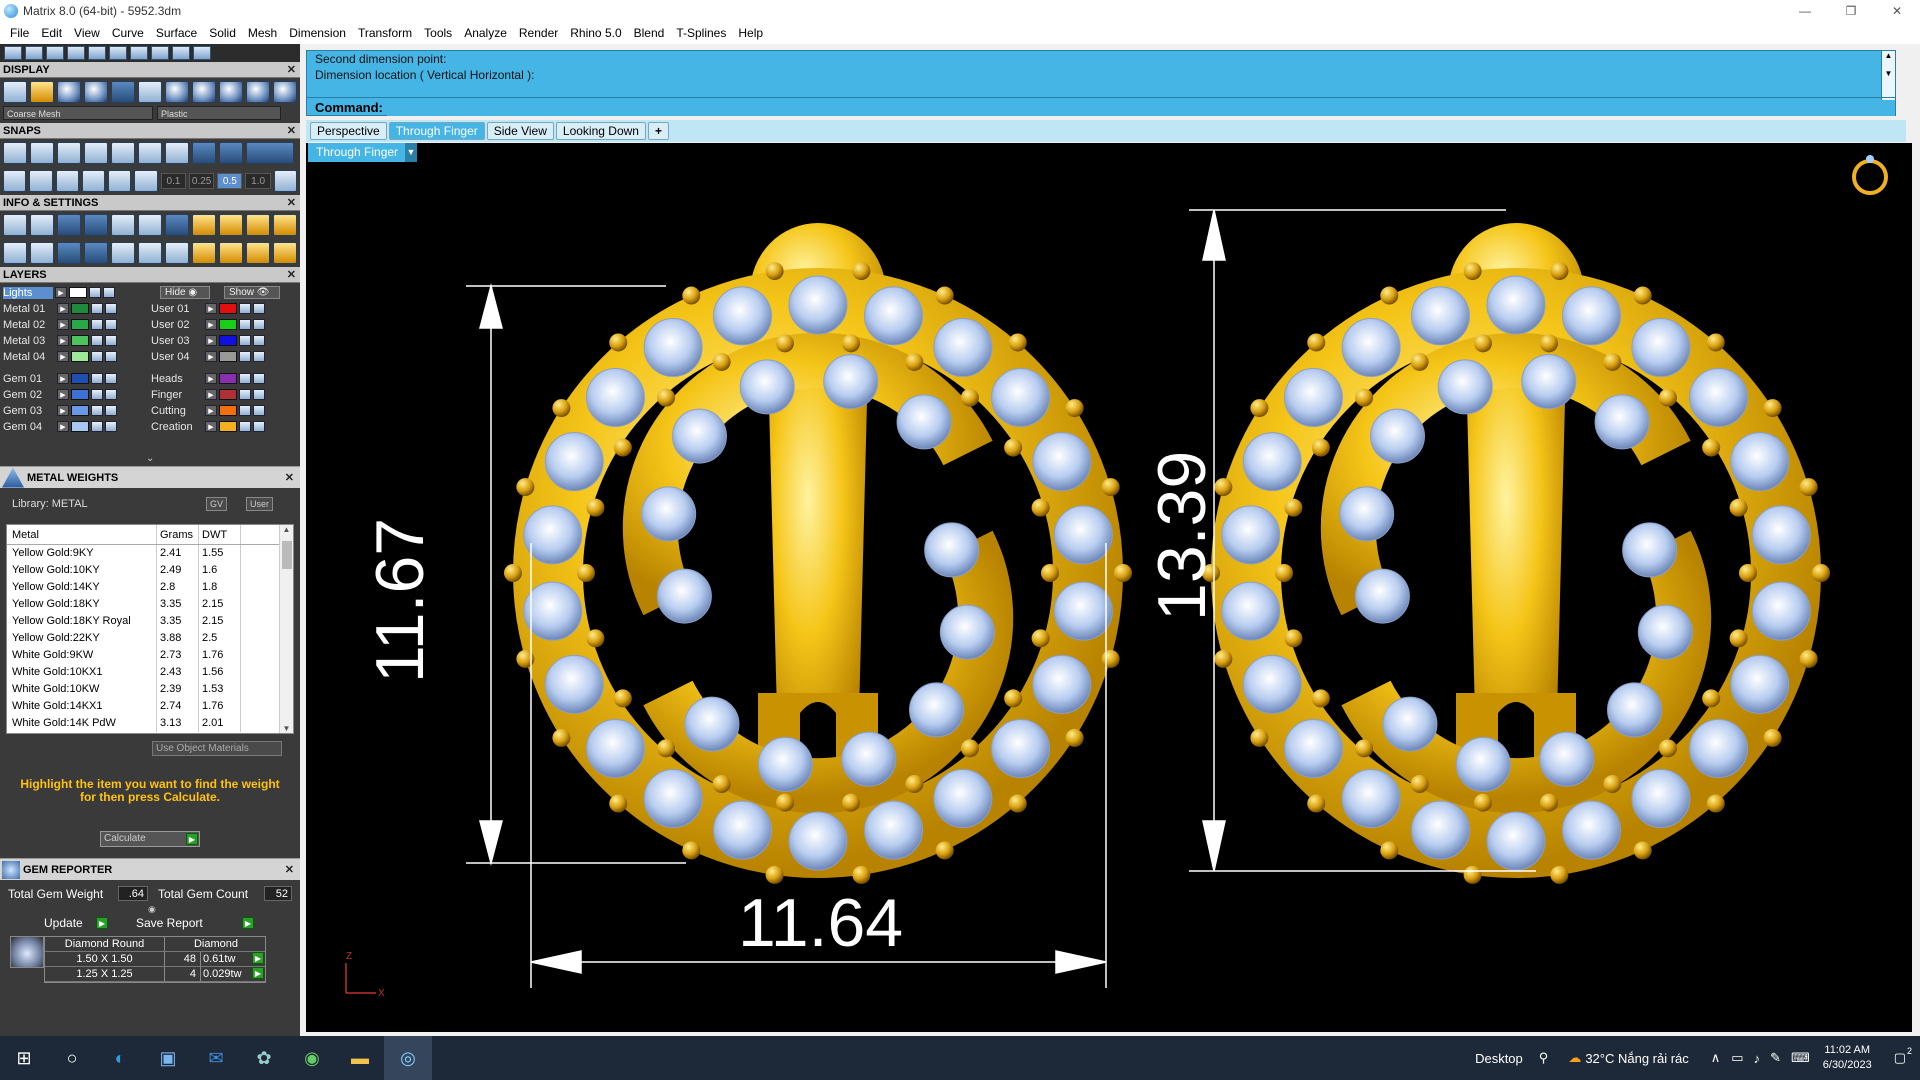 Image resolution: width=1920 pixels, height=1080 pixels. Describe the element at coordinates (150, 587) in the screenshot. I see `table-row: Yellow Gold:14KY 2.8 1.8` at that location.